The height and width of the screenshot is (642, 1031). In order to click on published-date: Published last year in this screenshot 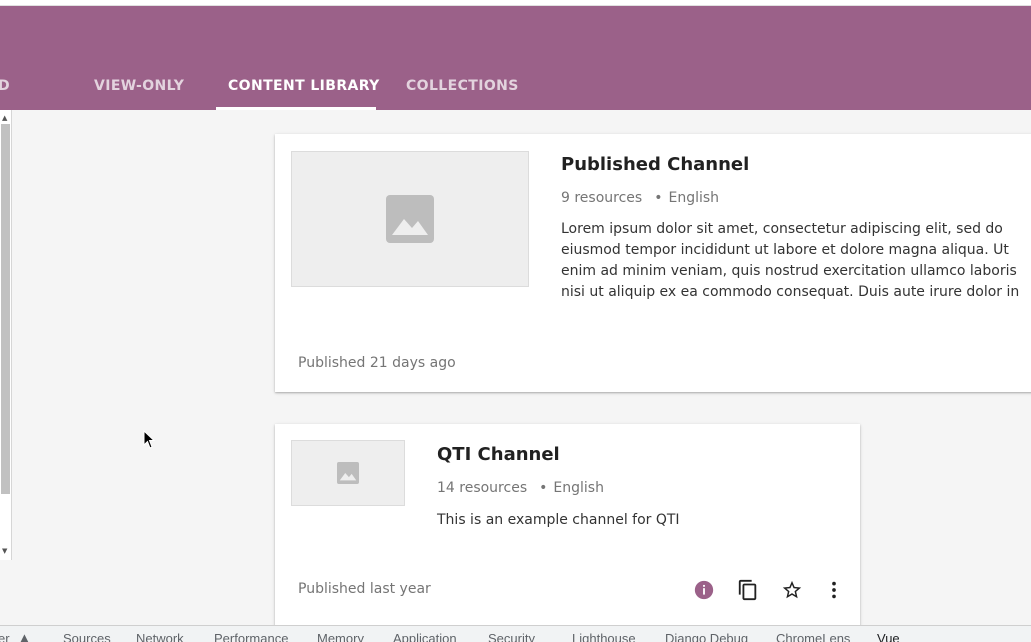, I will do `click(364, 589)`.